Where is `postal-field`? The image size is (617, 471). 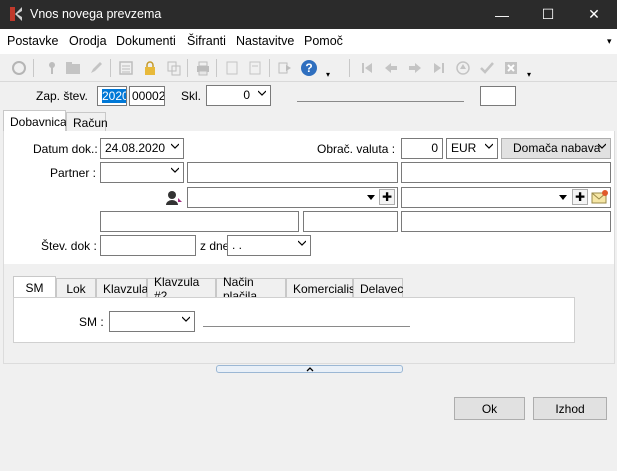
postal-field is located at coordinates (350, 221).